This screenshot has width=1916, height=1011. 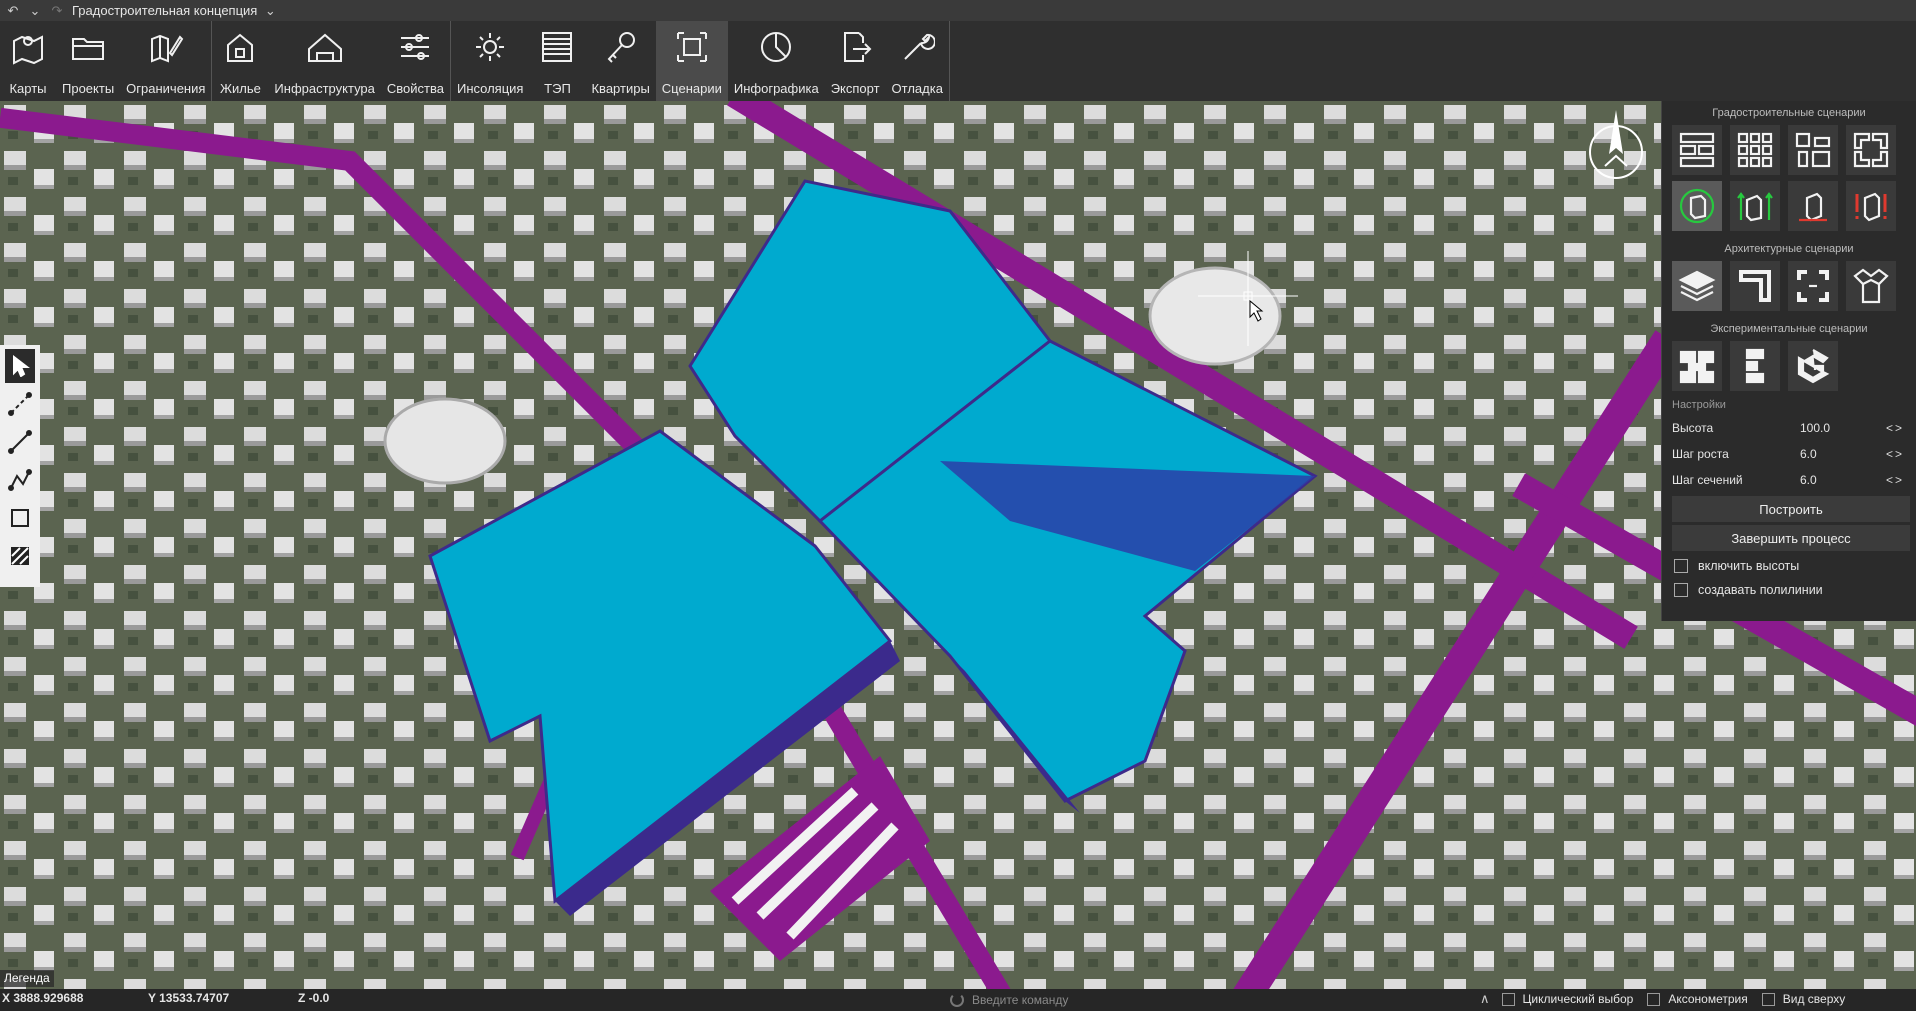 What do you see at coordinates (20, 518) in the screenshot?
I see `rectangle-icon` at bounding box center [20, 518].